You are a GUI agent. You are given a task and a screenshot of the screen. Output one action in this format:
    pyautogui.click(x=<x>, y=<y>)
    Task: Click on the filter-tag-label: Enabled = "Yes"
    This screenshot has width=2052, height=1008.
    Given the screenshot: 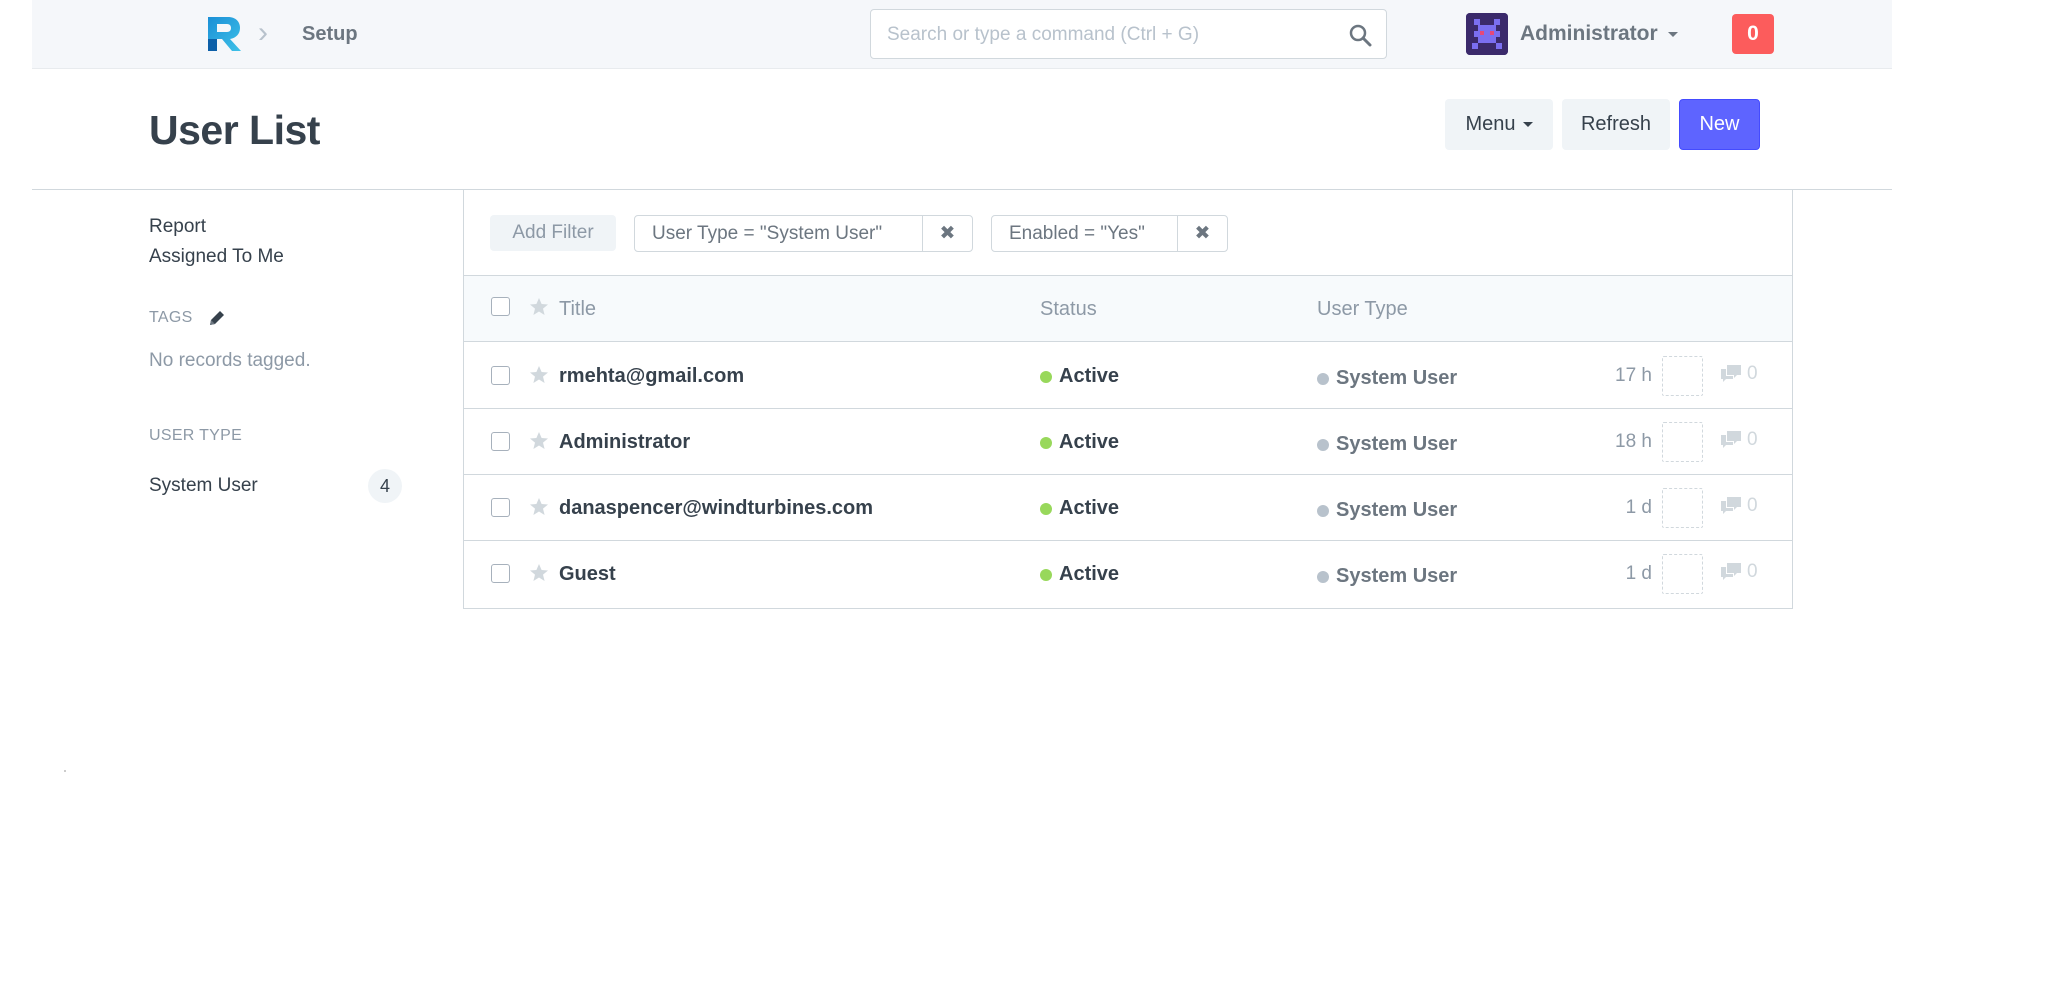 What is the action you would take?
    pyautogui.click(x=1084, y=233)
    